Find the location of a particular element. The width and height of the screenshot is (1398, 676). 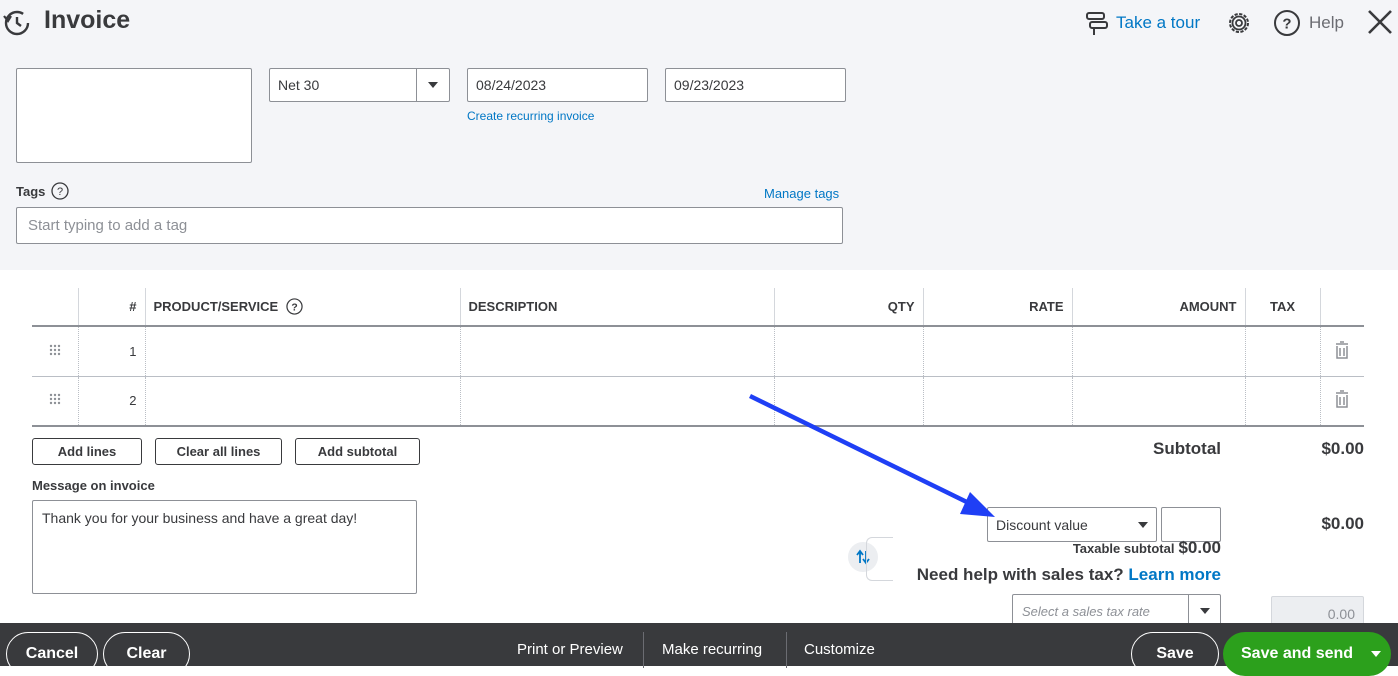

add-lines-button: Add lines is located at coordinates (87, 451).